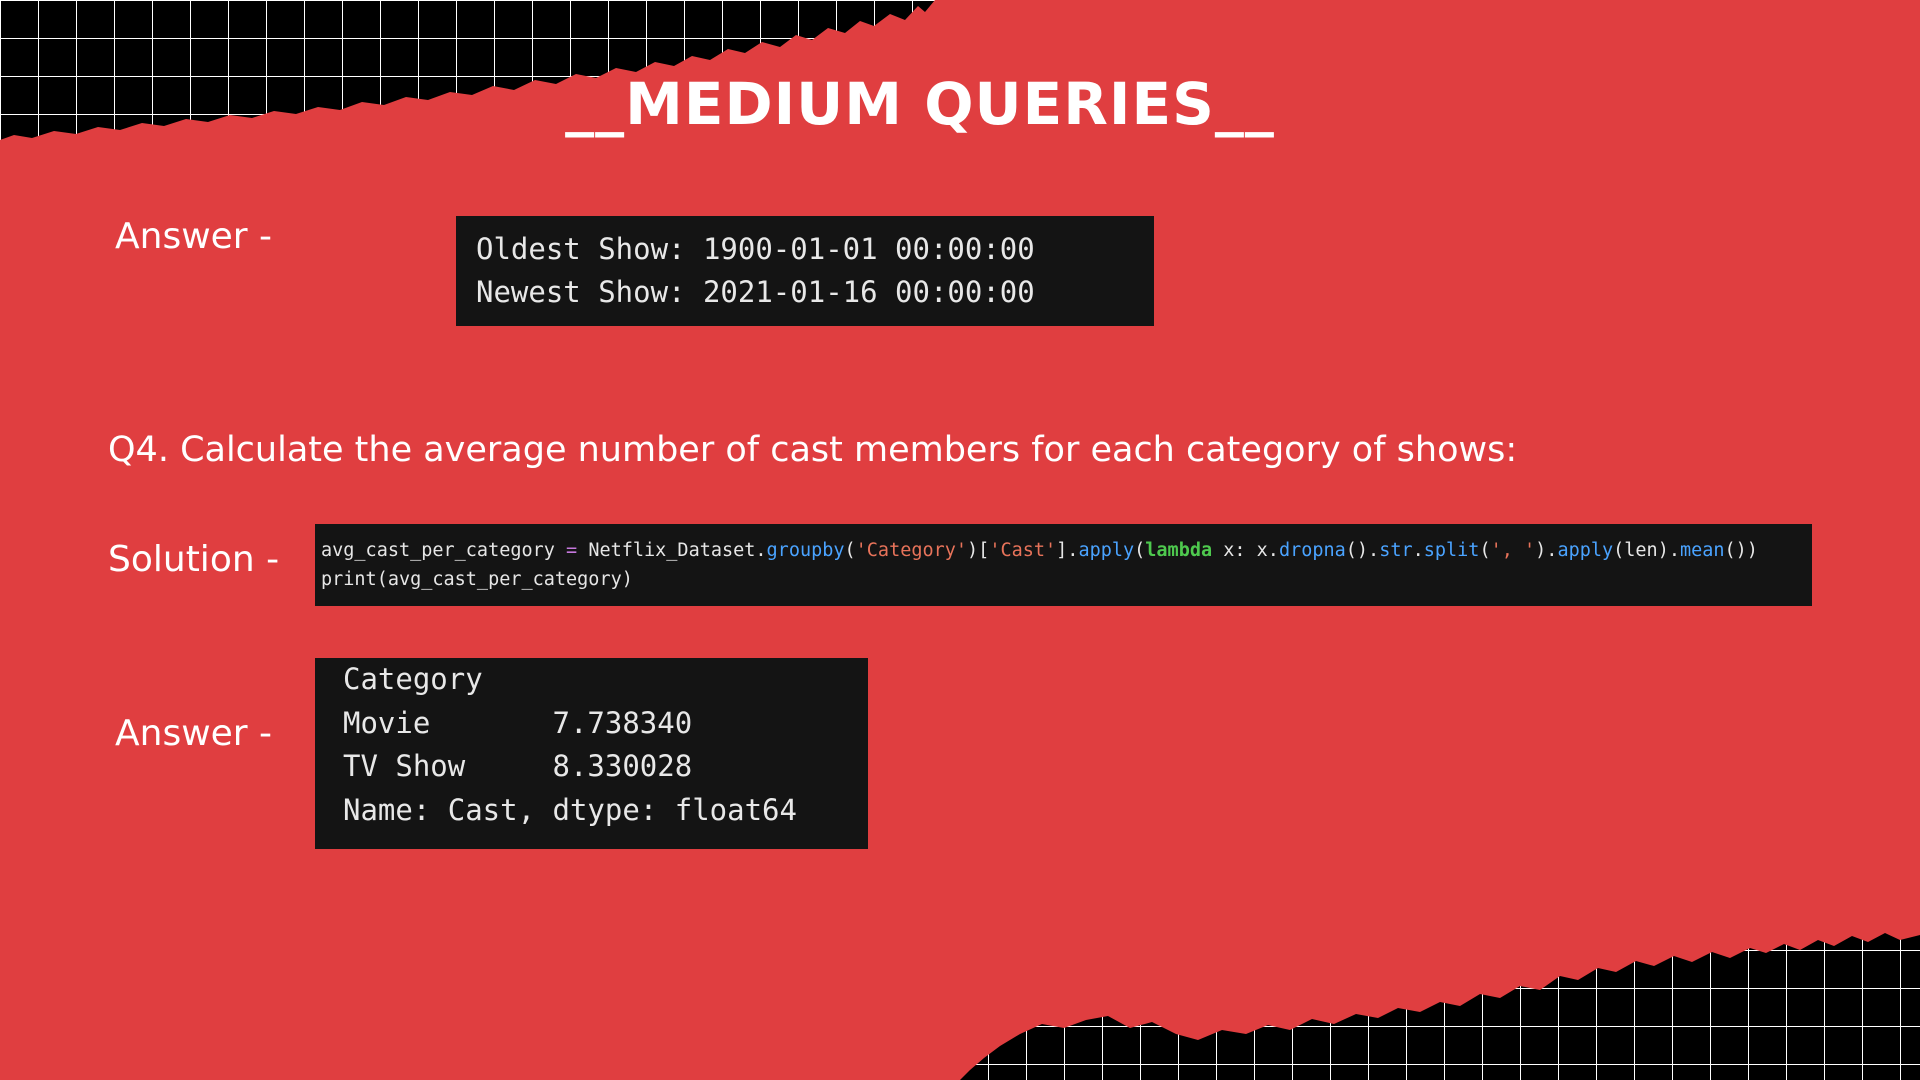 This screenshot has height=1080, width=1920. Describe the element at coordinates (1702, 550) in the screenshot. I see `code-fn-mean: mean` at that location.